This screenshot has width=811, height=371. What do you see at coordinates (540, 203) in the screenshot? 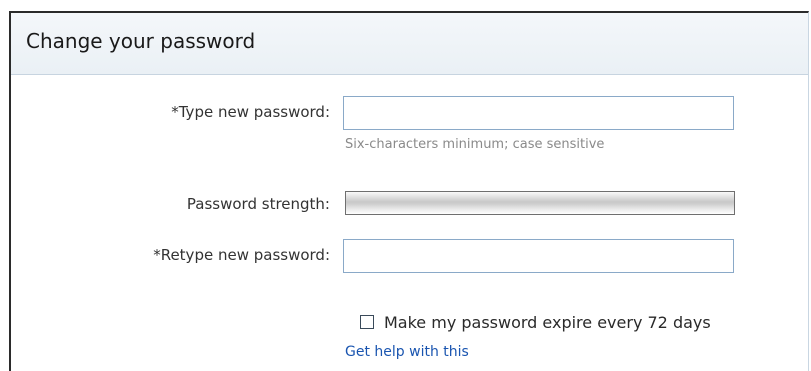
I see `password-strength-meter` at bounding box center [540, 203].